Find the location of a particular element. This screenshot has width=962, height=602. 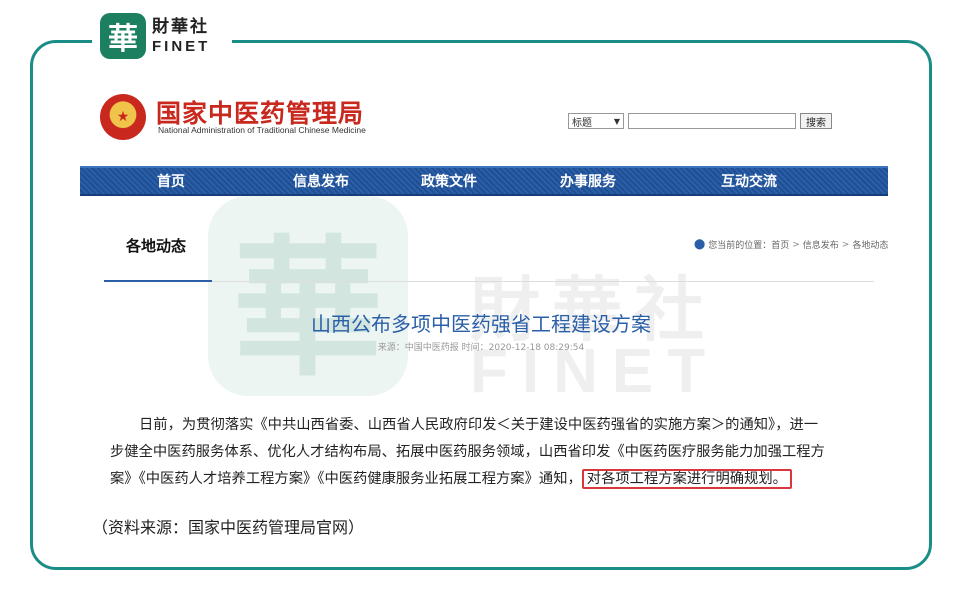

location-pin-icon: ⬤ is located at coordinates (700, 244).